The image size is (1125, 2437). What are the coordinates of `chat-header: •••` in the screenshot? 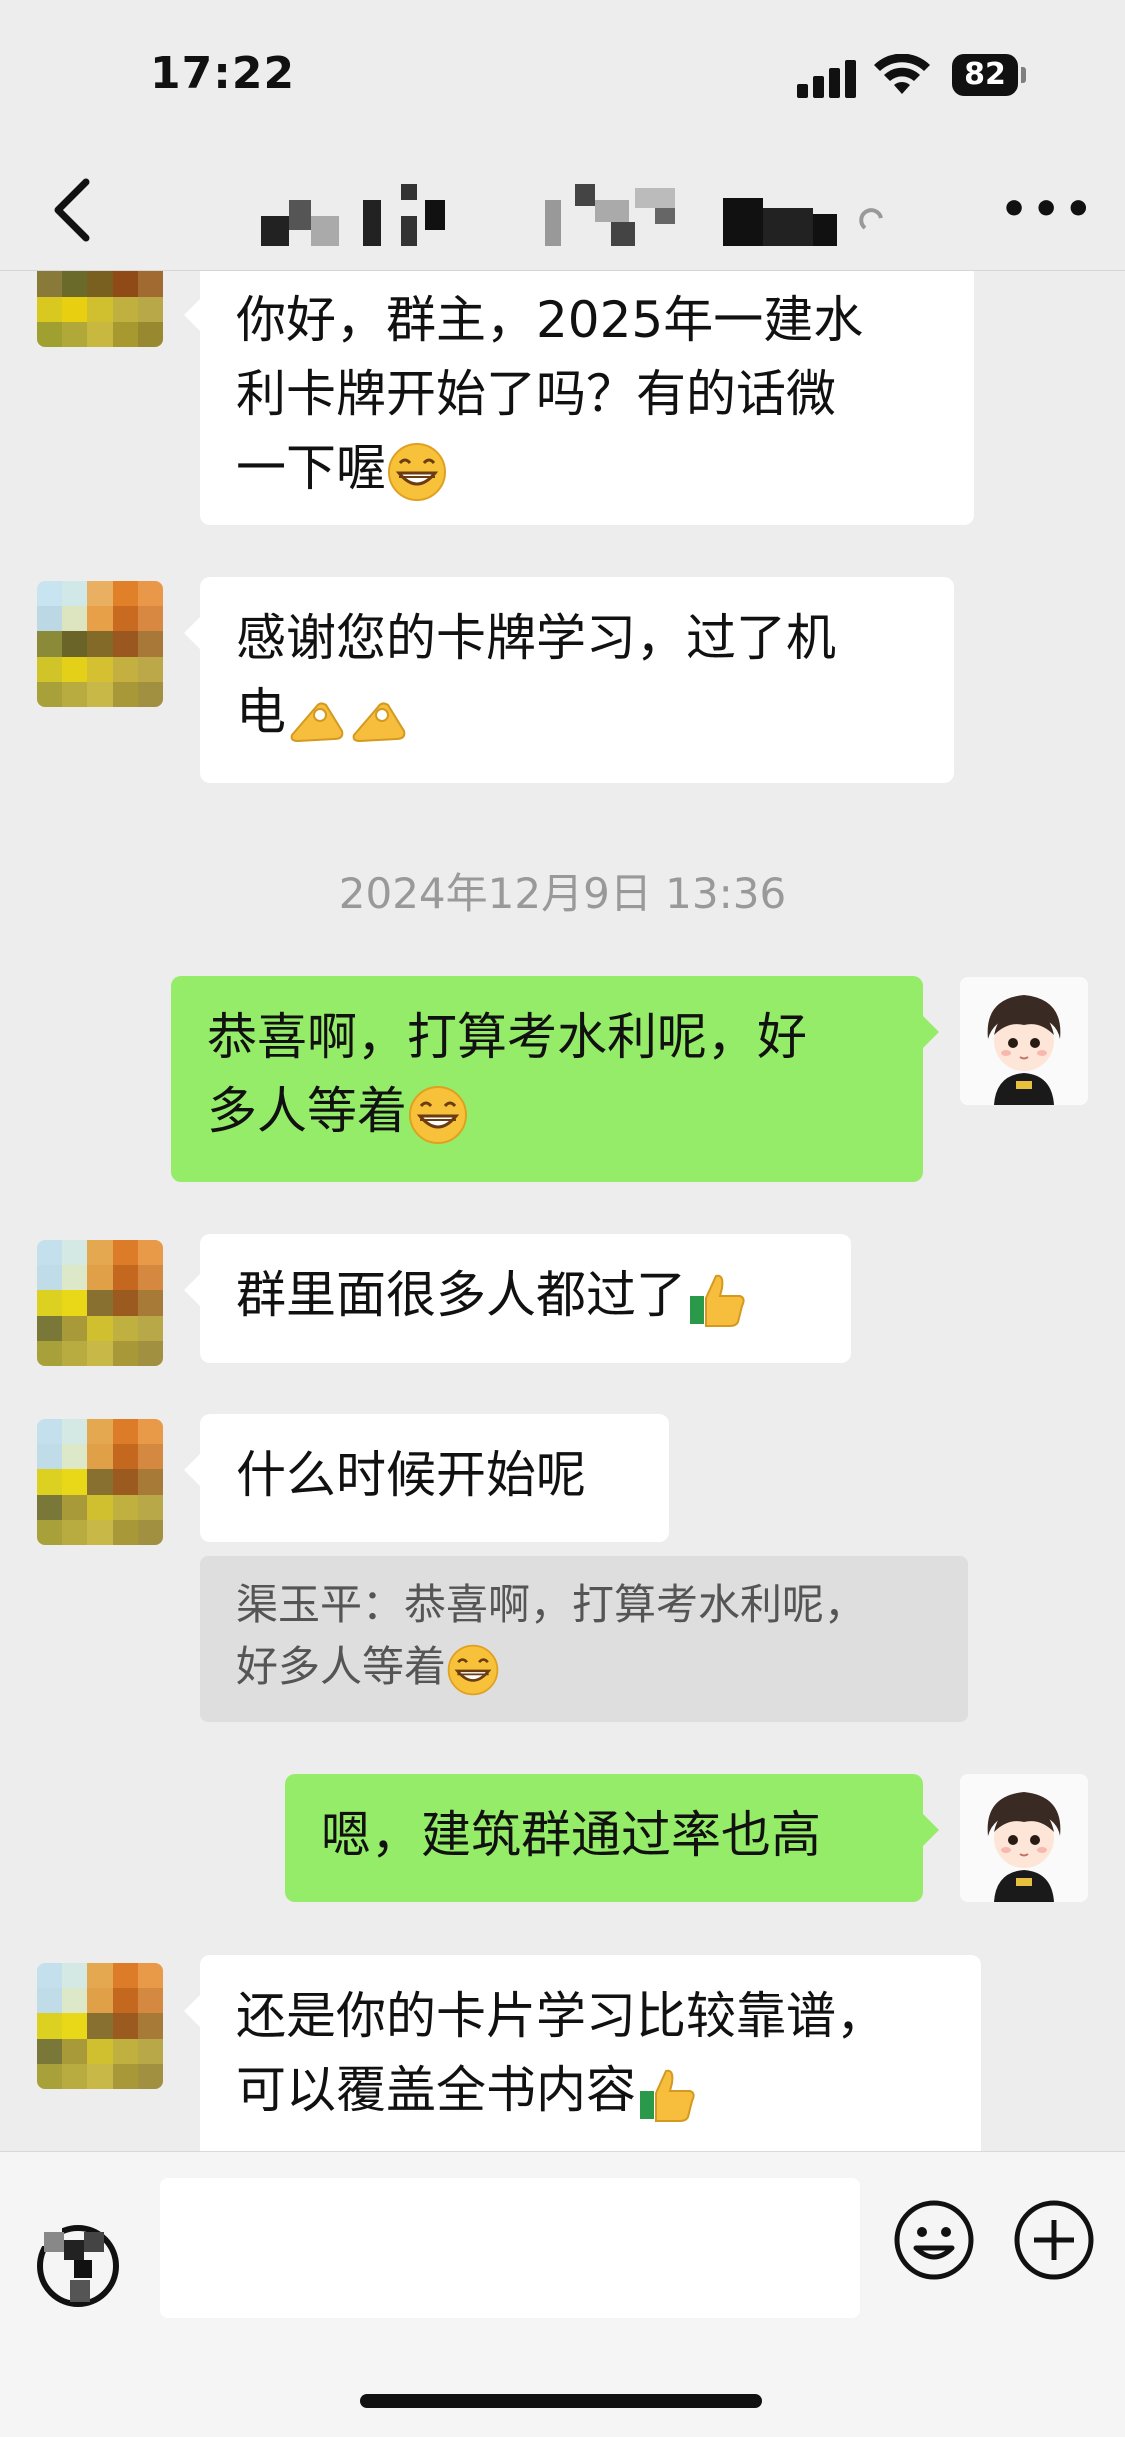 It's located at (562, 210).